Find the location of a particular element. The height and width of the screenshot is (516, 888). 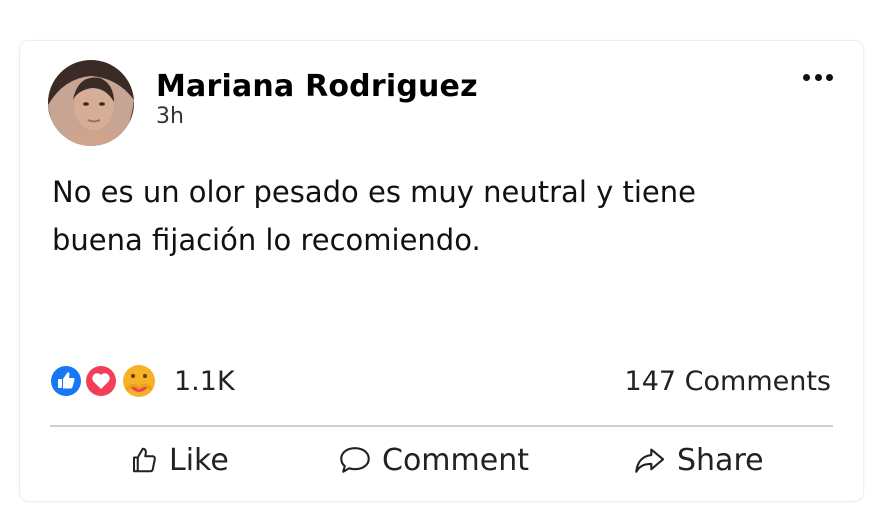

love-icon is located at coordinates (101, 381).